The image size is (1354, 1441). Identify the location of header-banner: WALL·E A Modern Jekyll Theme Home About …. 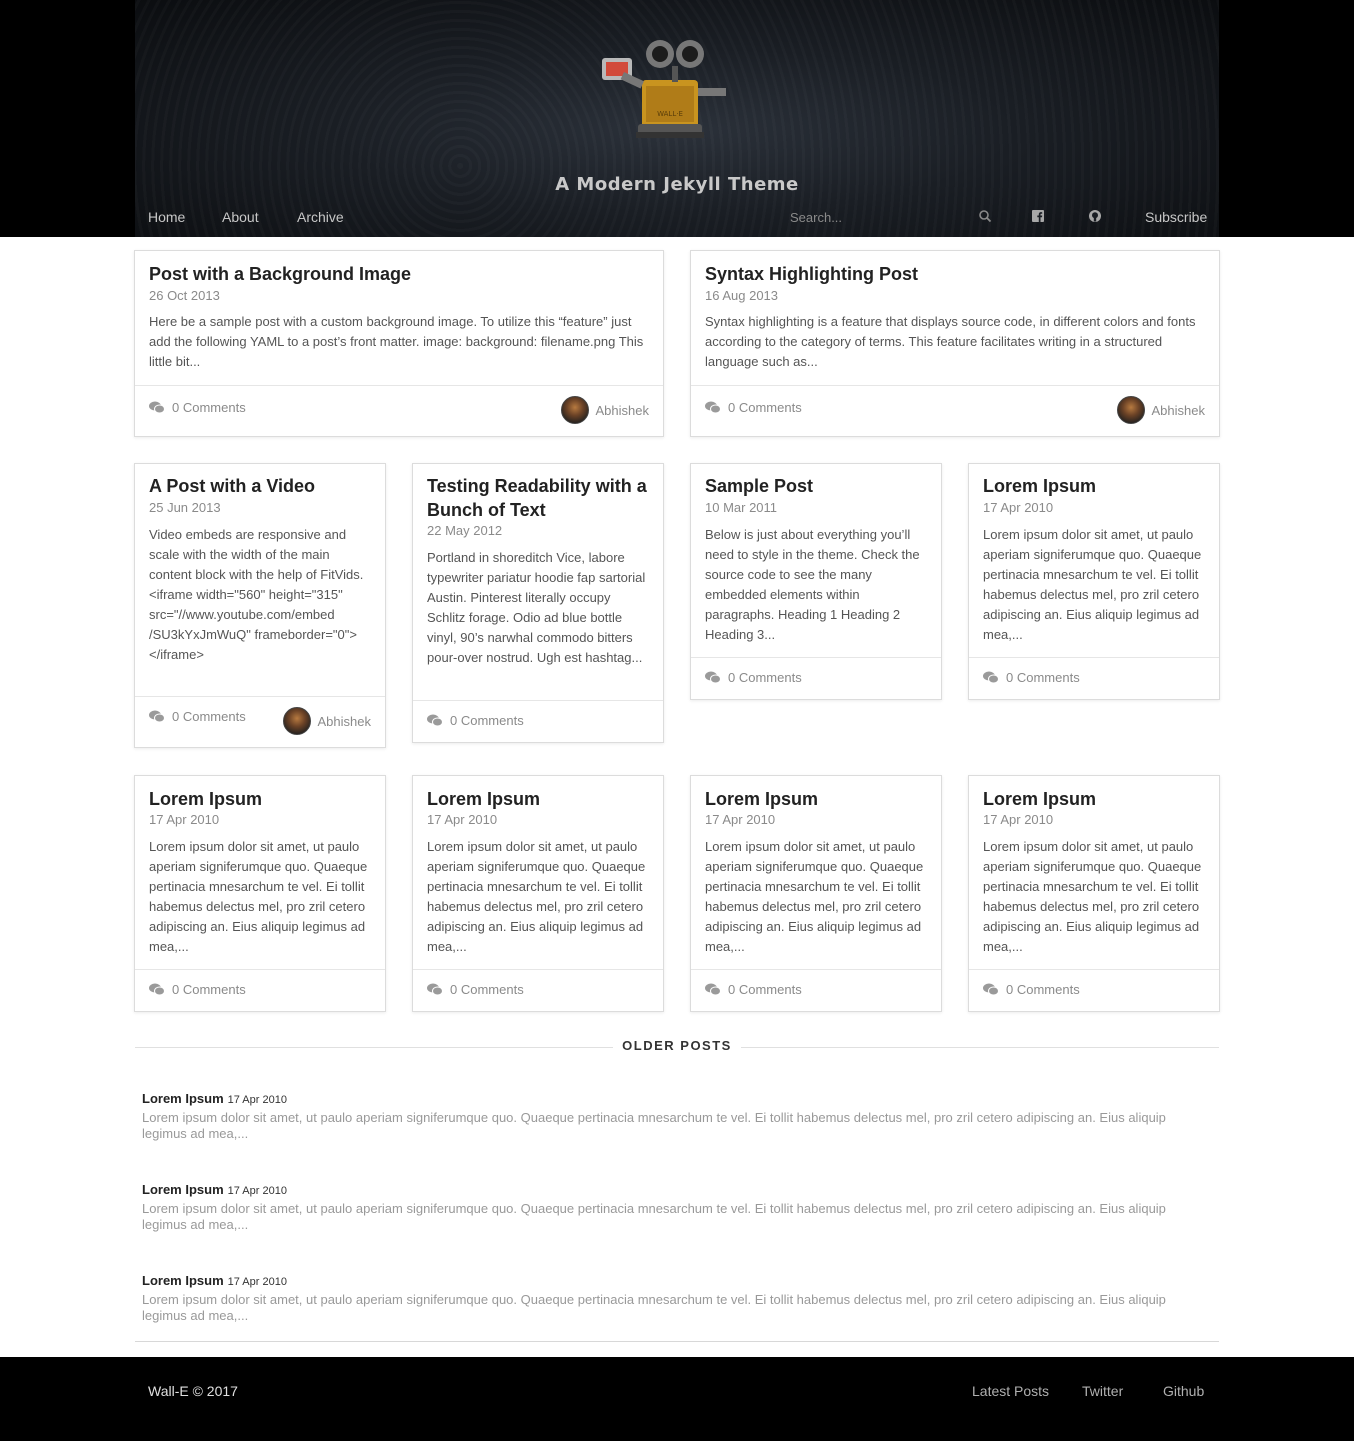
(677, 118).